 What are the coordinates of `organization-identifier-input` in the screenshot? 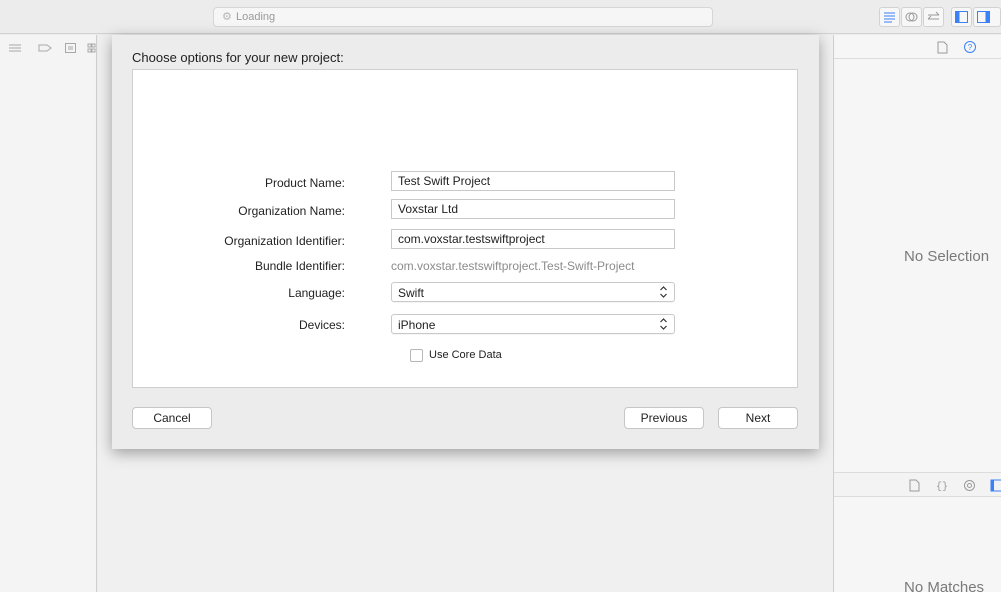 It's located at (533, 239).